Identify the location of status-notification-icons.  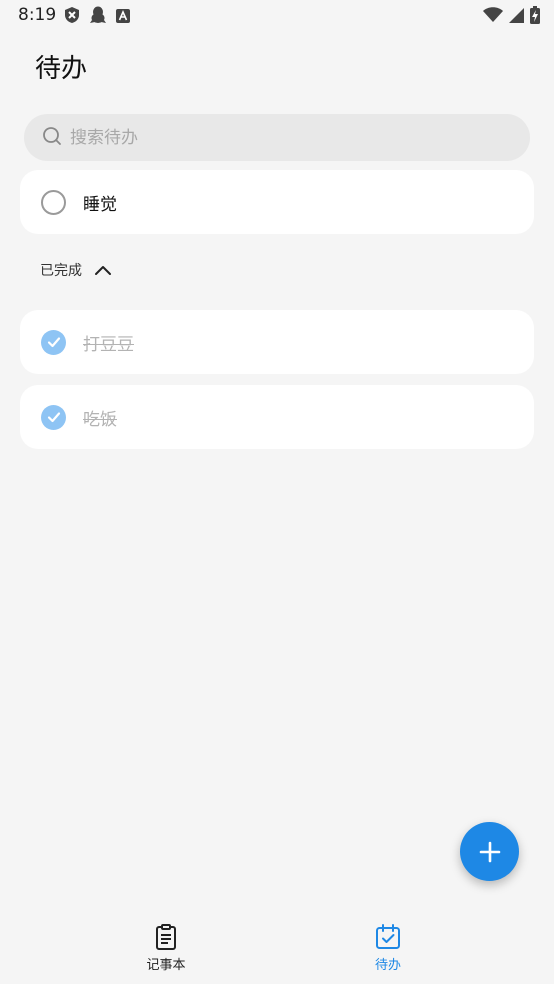
(97, 17).